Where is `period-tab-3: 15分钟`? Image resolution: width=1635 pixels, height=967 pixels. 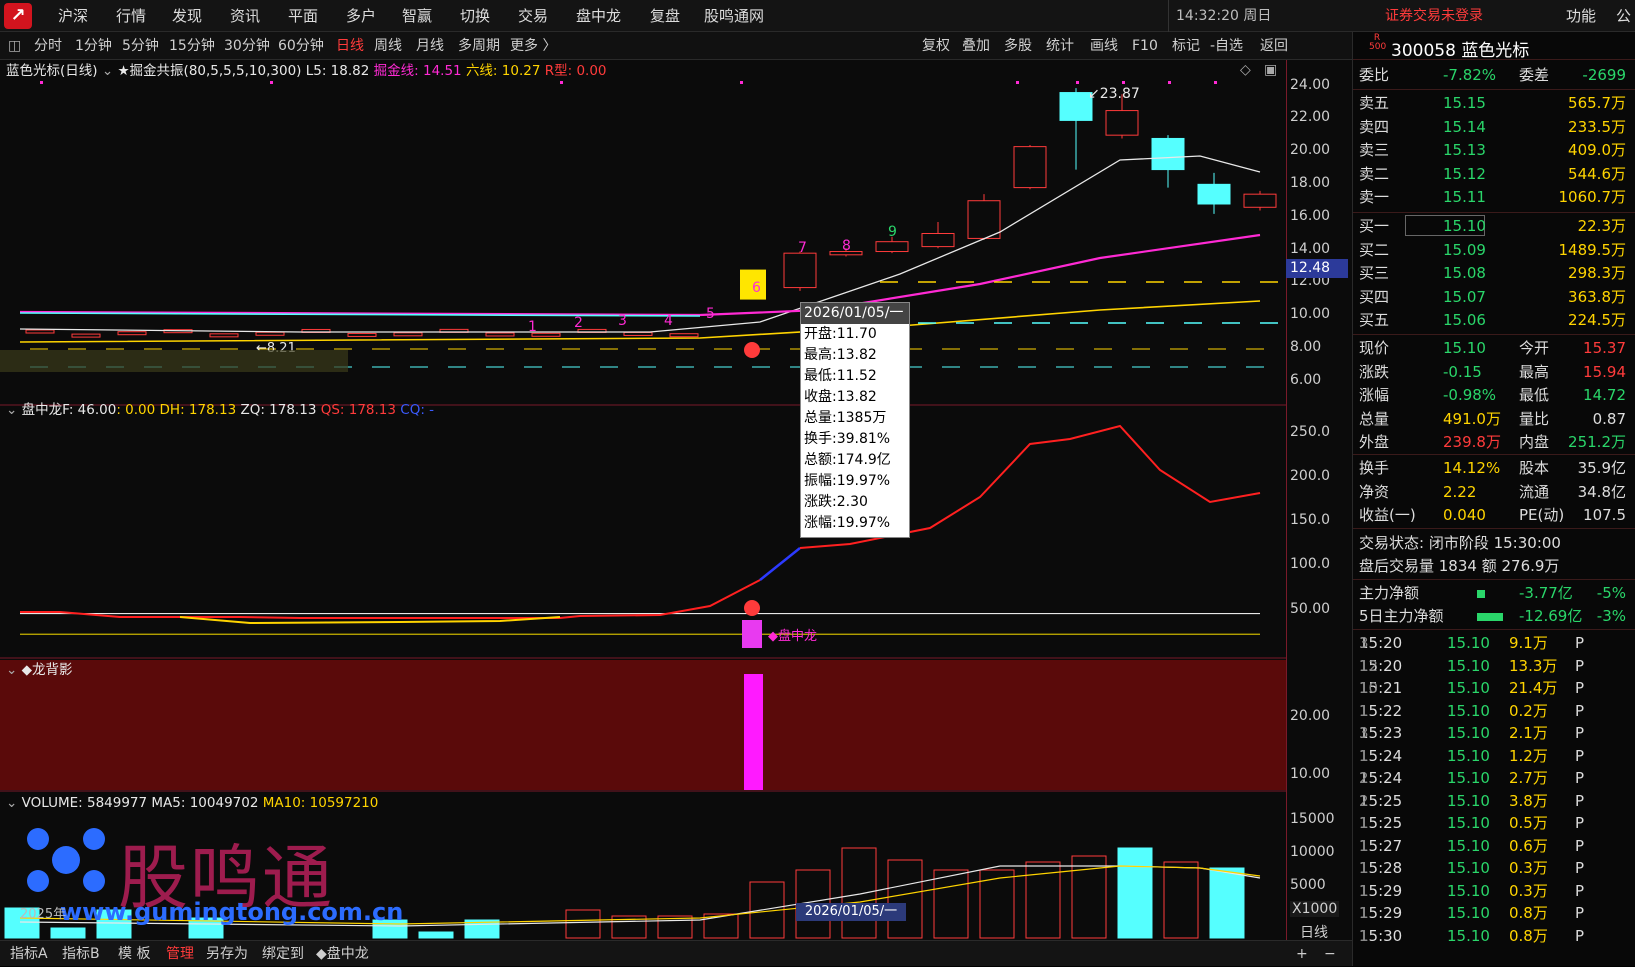
period-tab-3: 15分钟 is located at coordinates (192, 46).